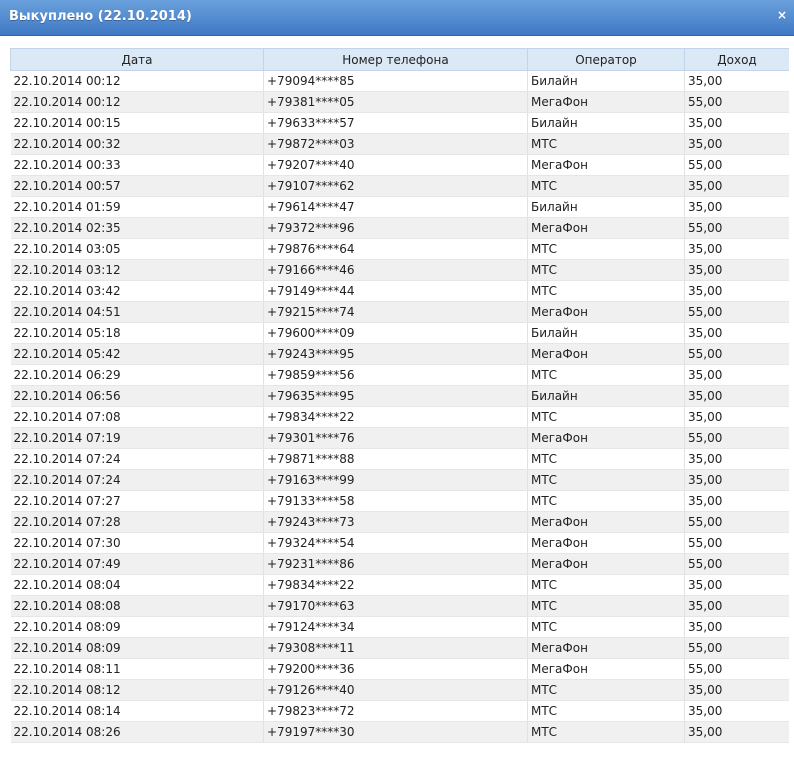  I want to click on cell-date: 22.10.2014 08:04, so click(137, 585).